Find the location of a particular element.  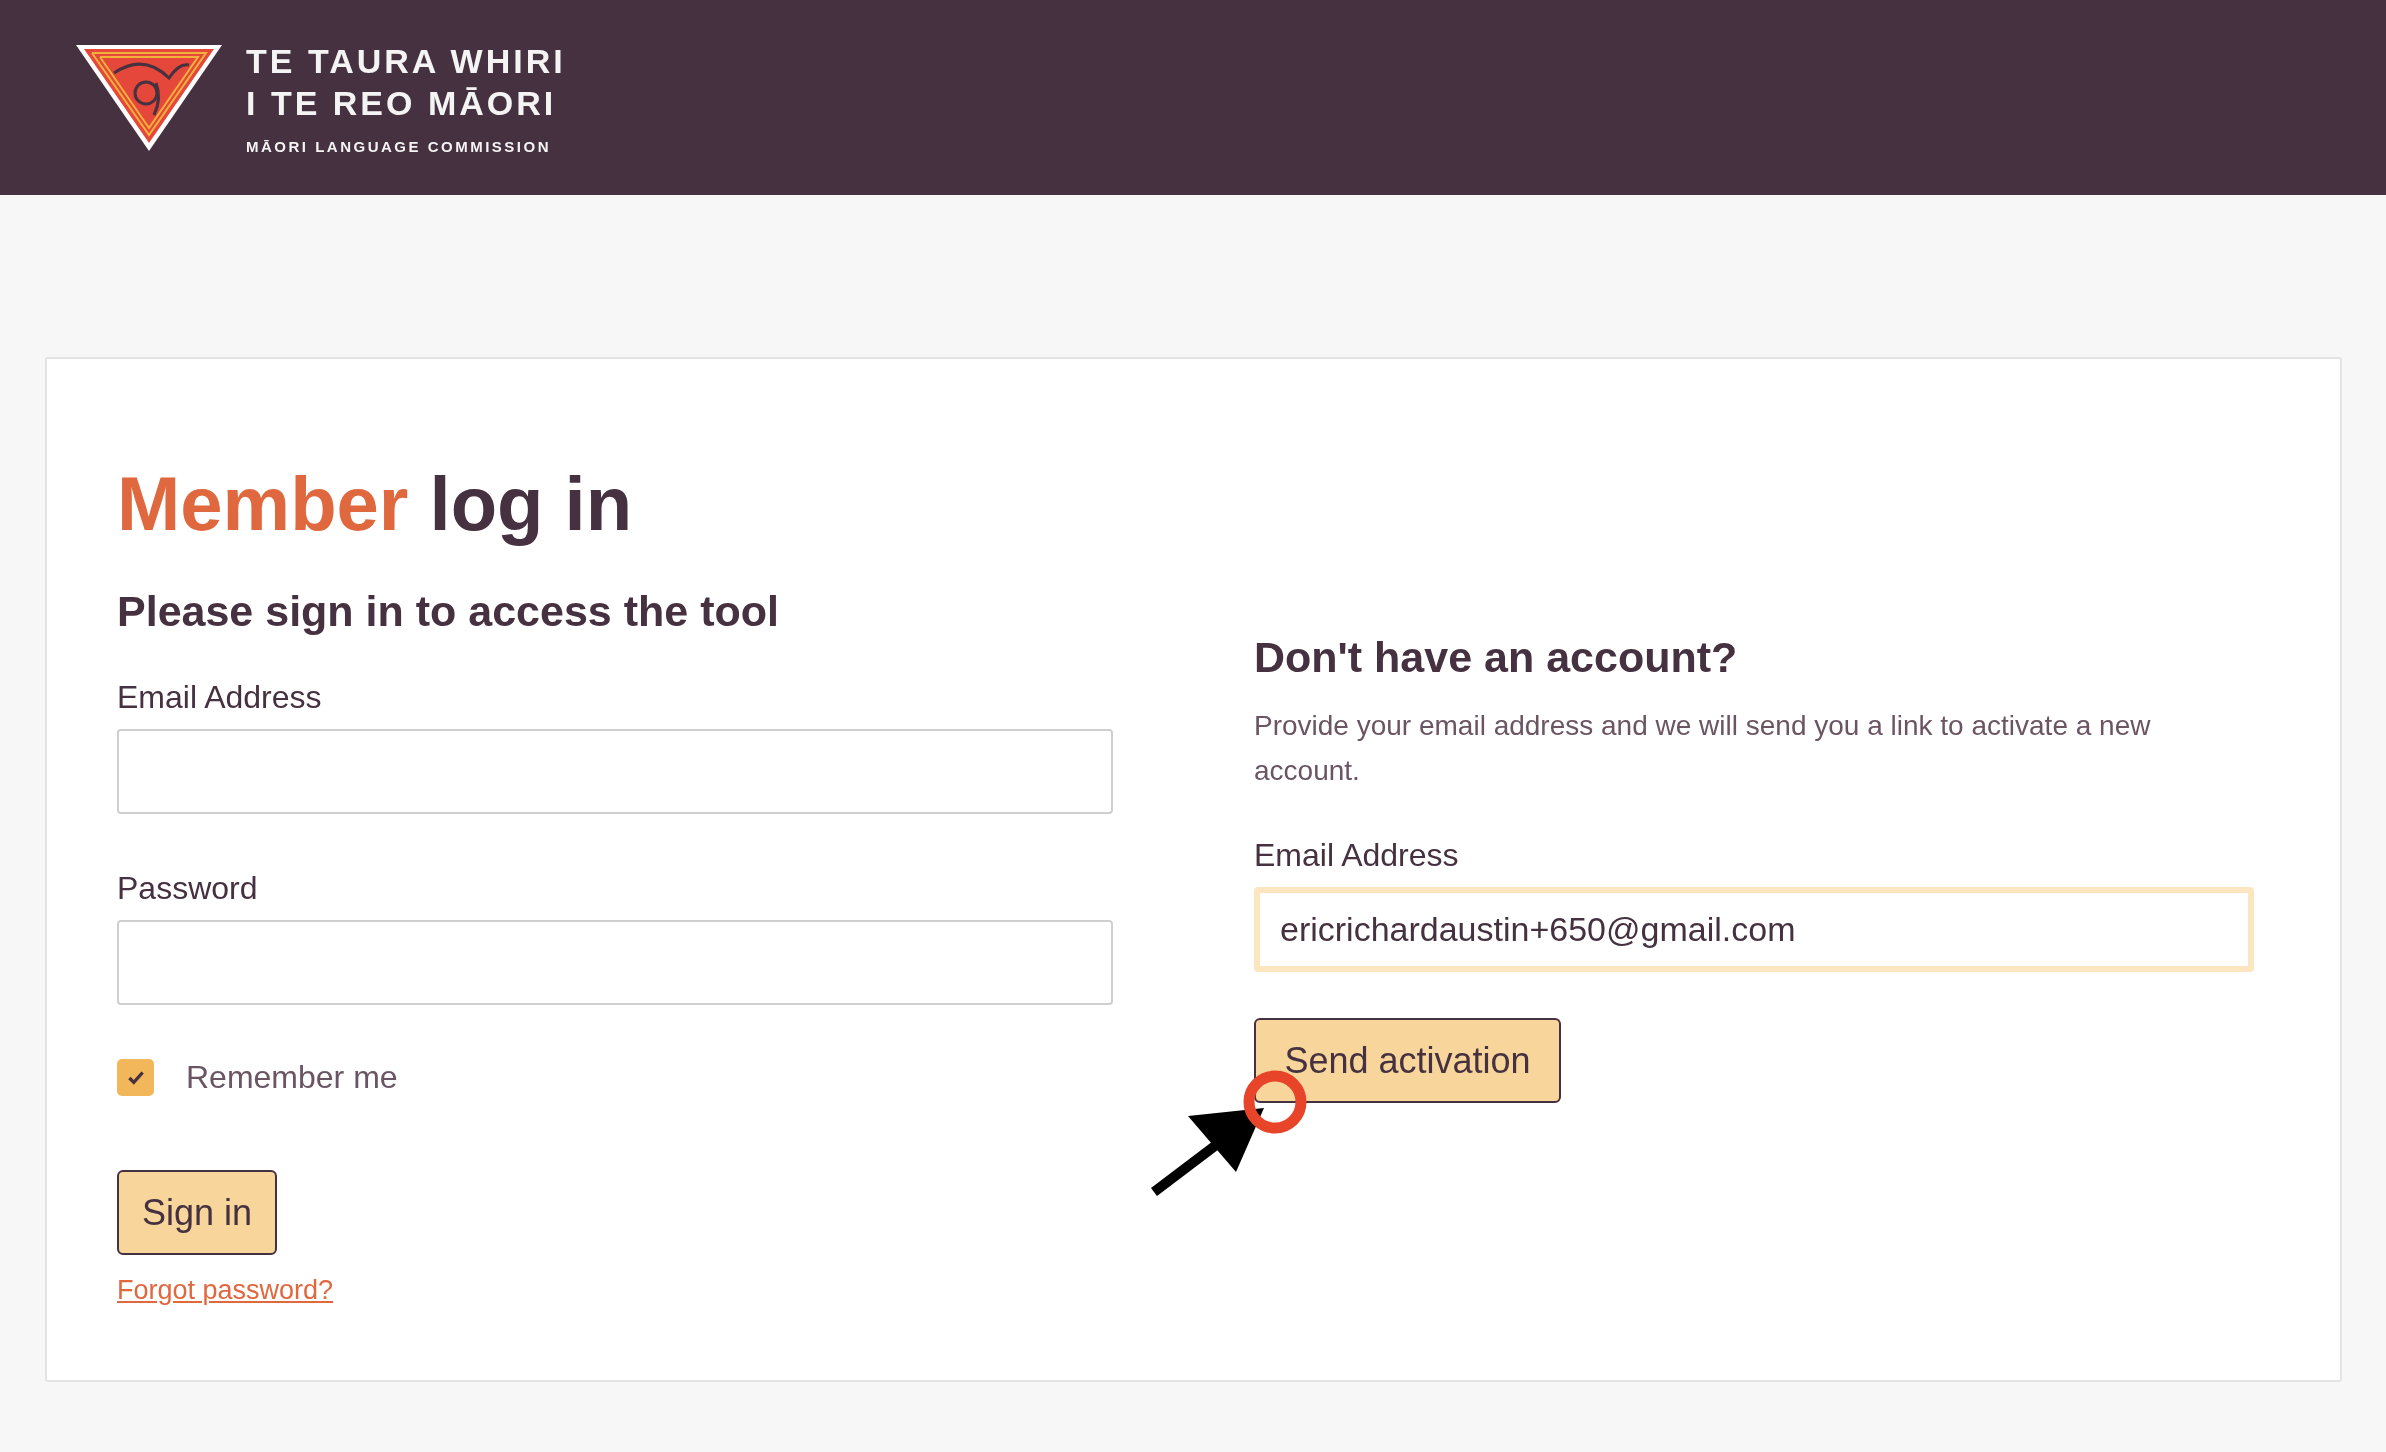

logo-title: I TE REO MĀORI is located at coordinates (402, 103).